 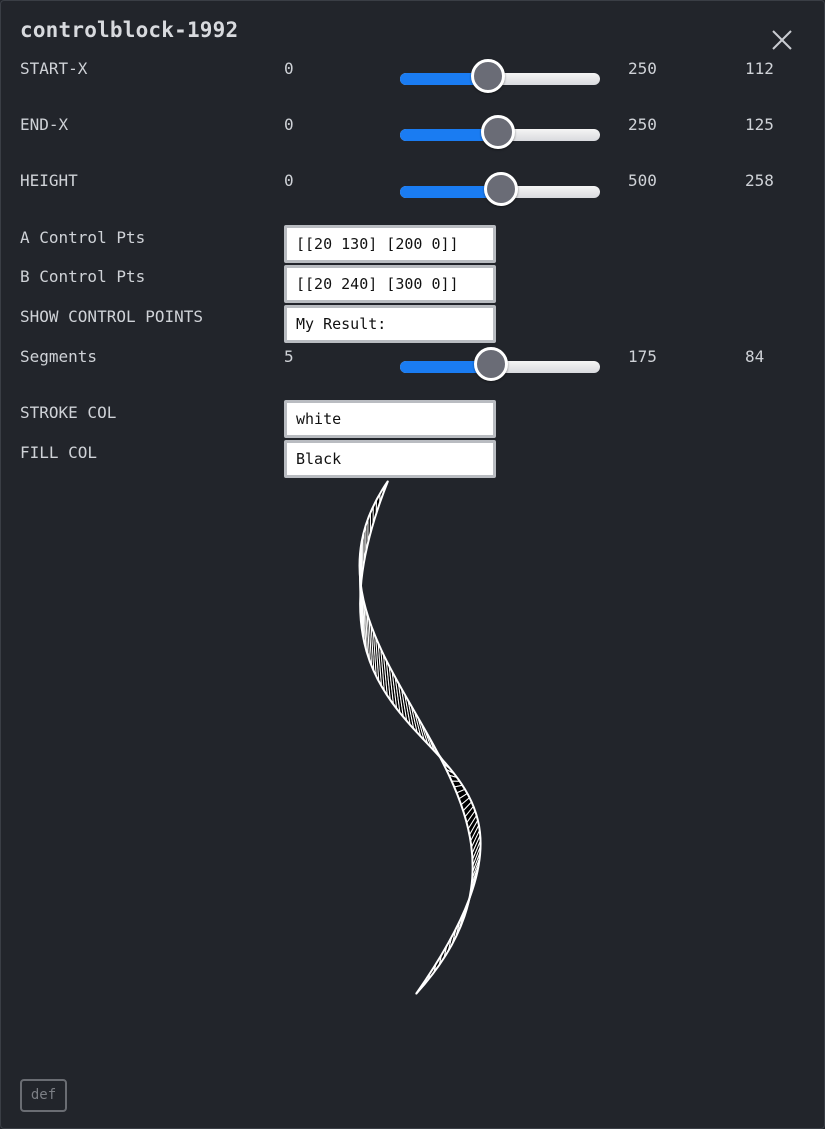 I want to click on def-button: def, so click(x=43, y=1095).